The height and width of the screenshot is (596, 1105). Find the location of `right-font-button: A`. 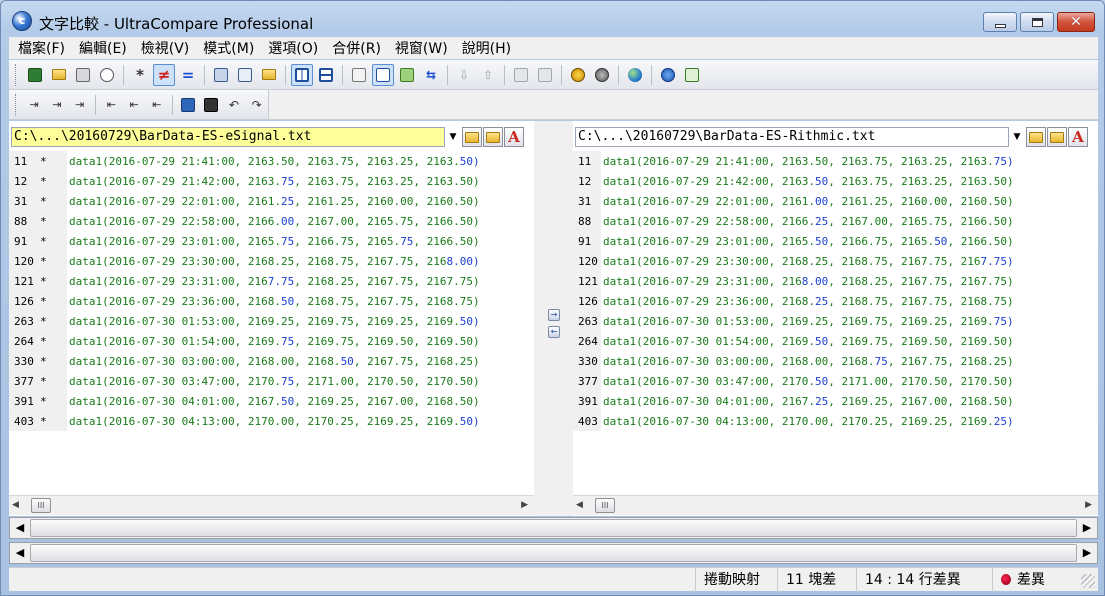

right-font-button: A is located at coordinates (1078, 137).